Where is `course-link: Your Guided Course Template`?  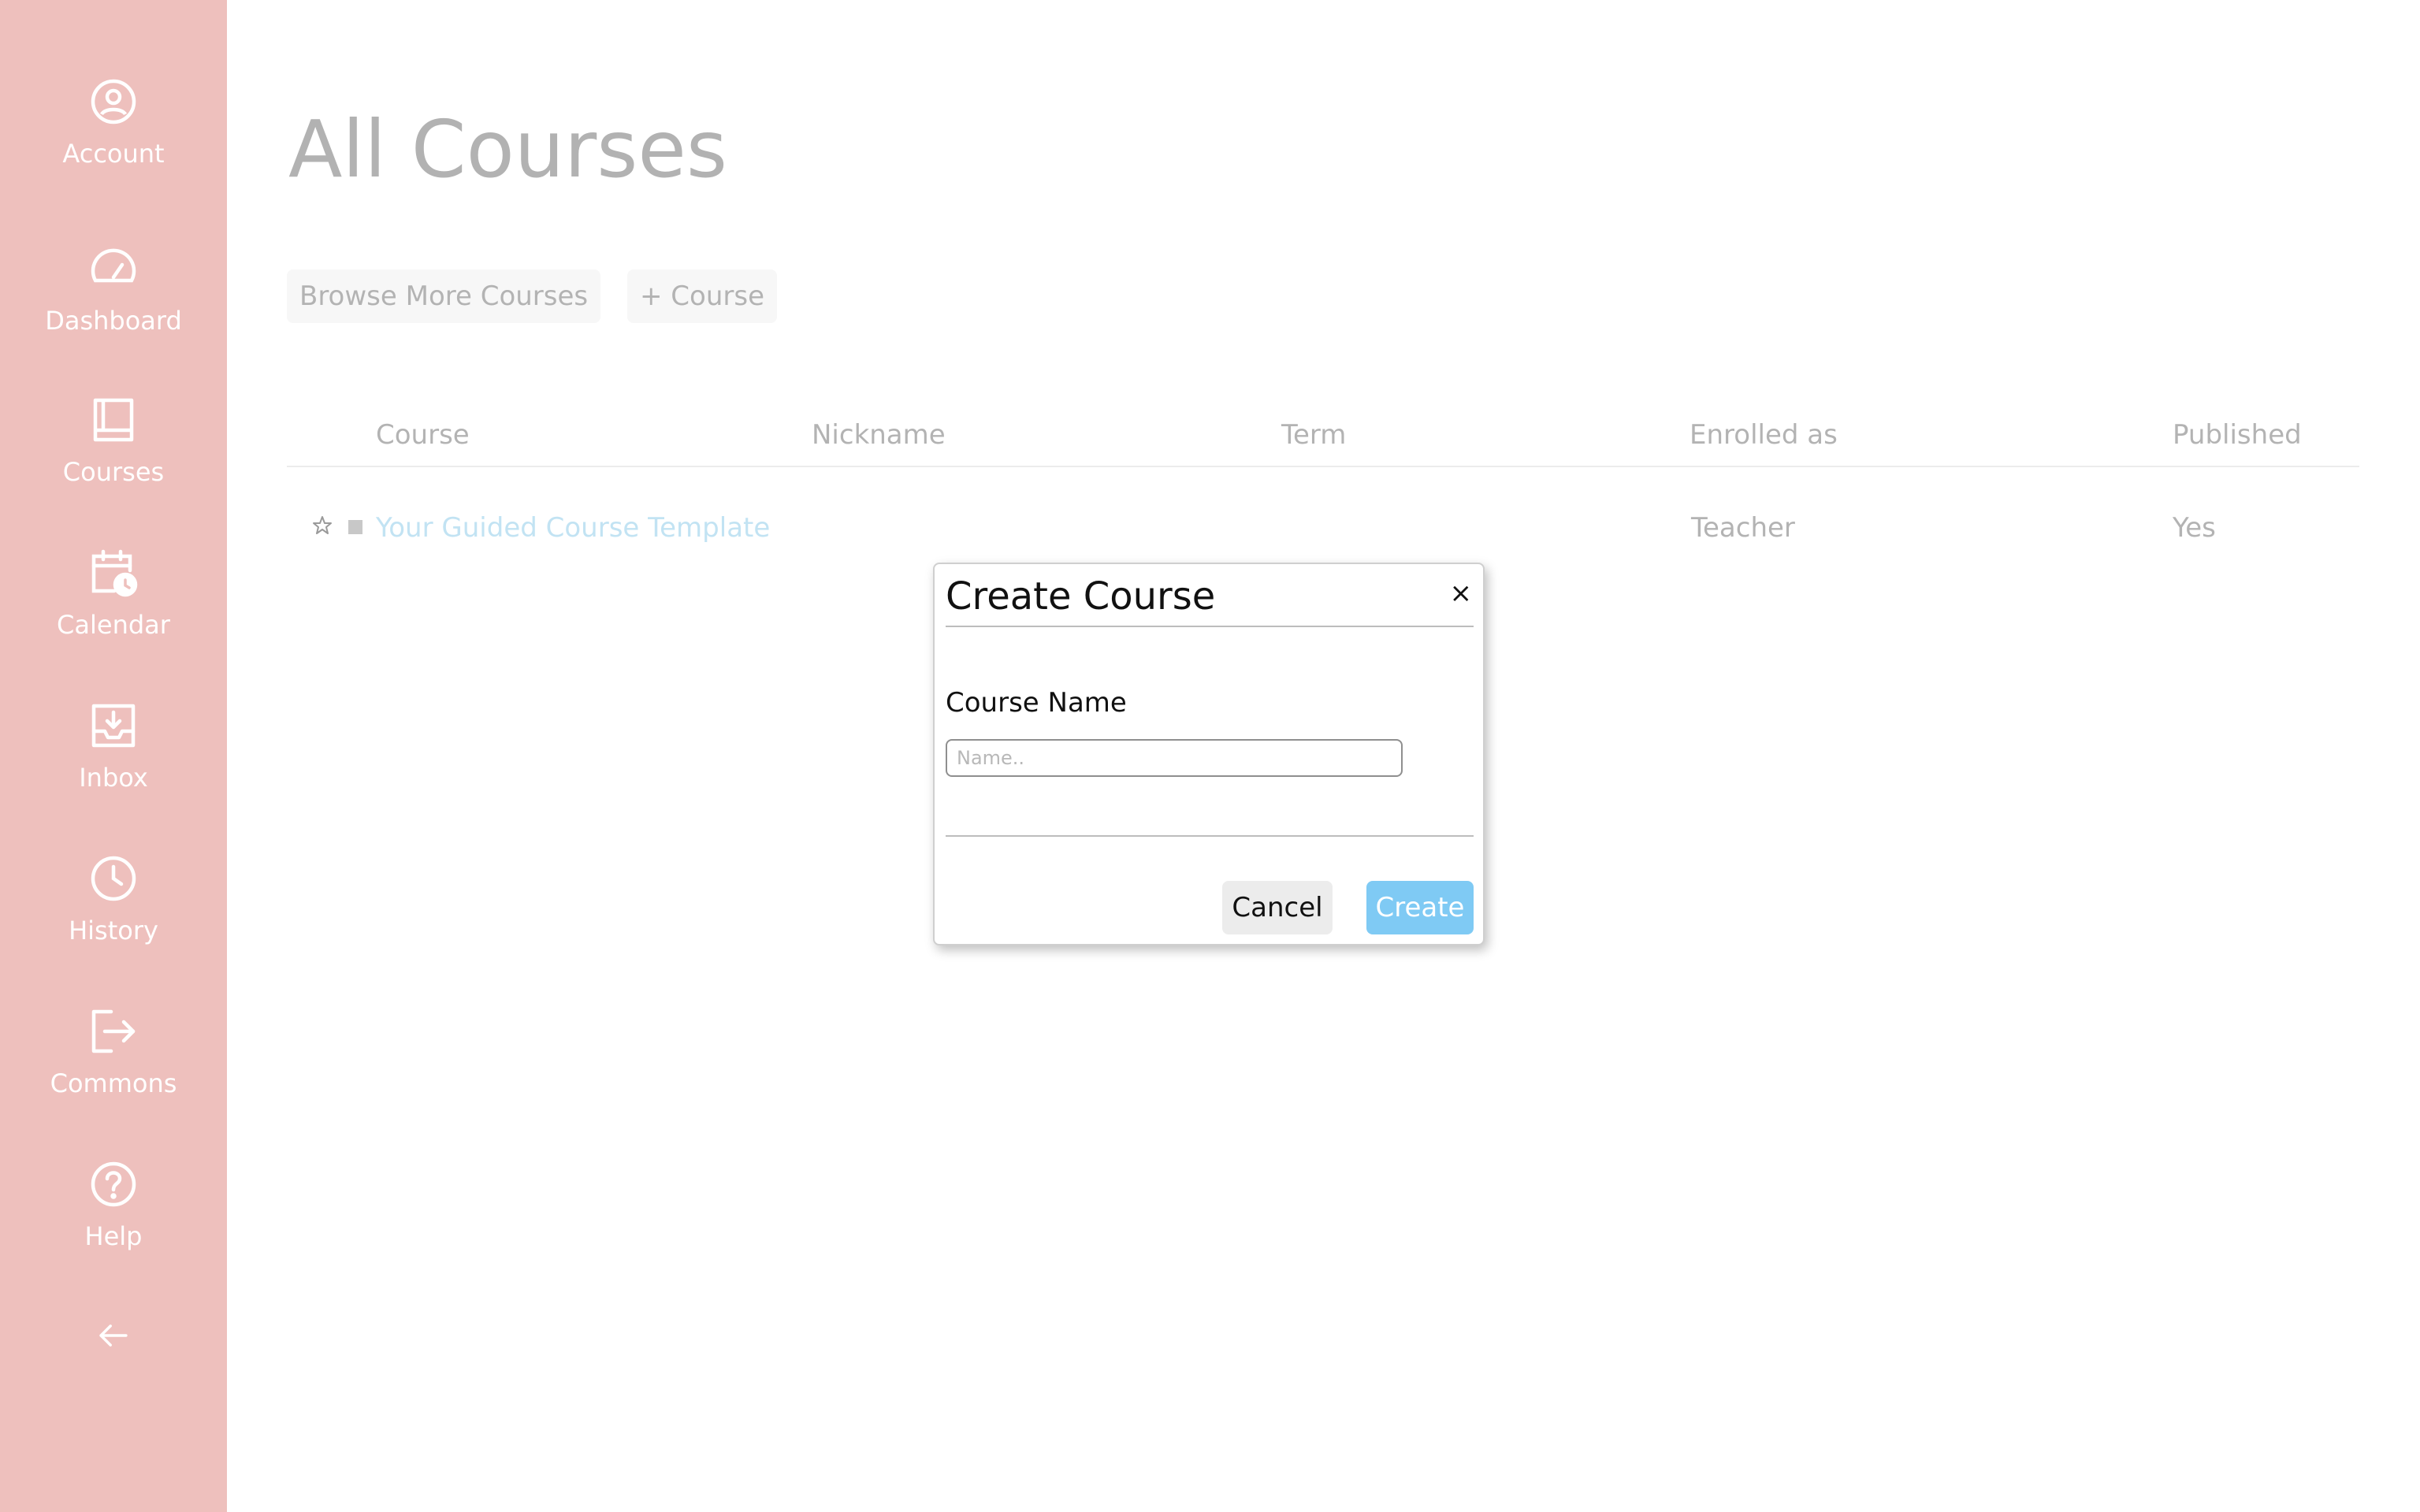
course-link: Your Guided Course Template is located at coordinates (573, 528).